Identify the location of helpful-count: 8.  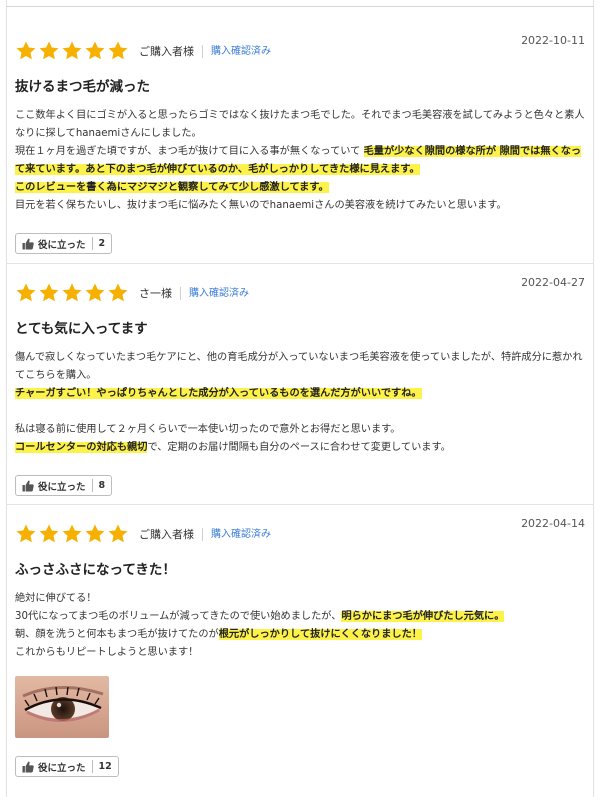
(101, 485).